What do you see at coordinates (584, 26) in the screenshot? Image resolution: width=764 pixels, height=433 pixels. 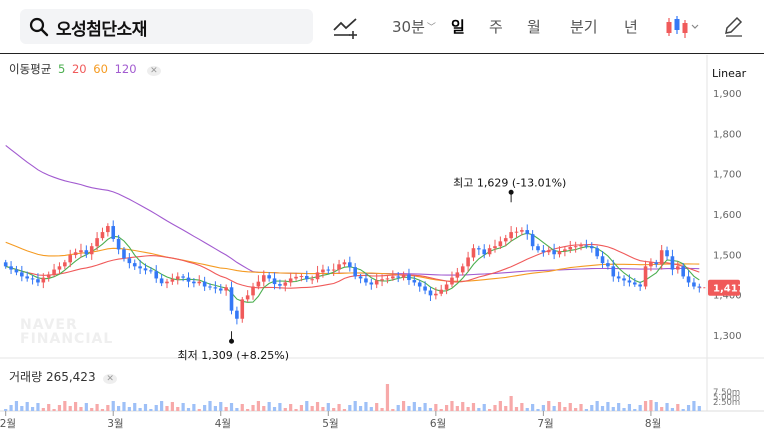 I see `tab-quarter: 분기` at bounding box center [584, 26].